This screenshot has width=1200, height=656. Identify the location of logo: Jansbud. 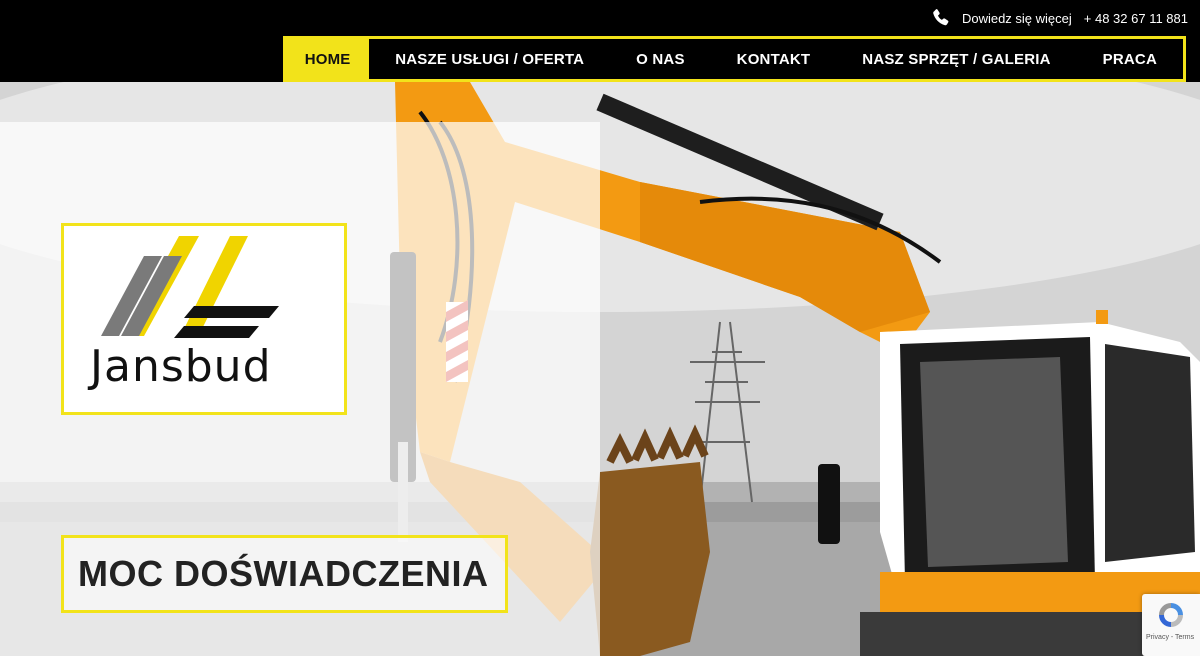
(204, 319).